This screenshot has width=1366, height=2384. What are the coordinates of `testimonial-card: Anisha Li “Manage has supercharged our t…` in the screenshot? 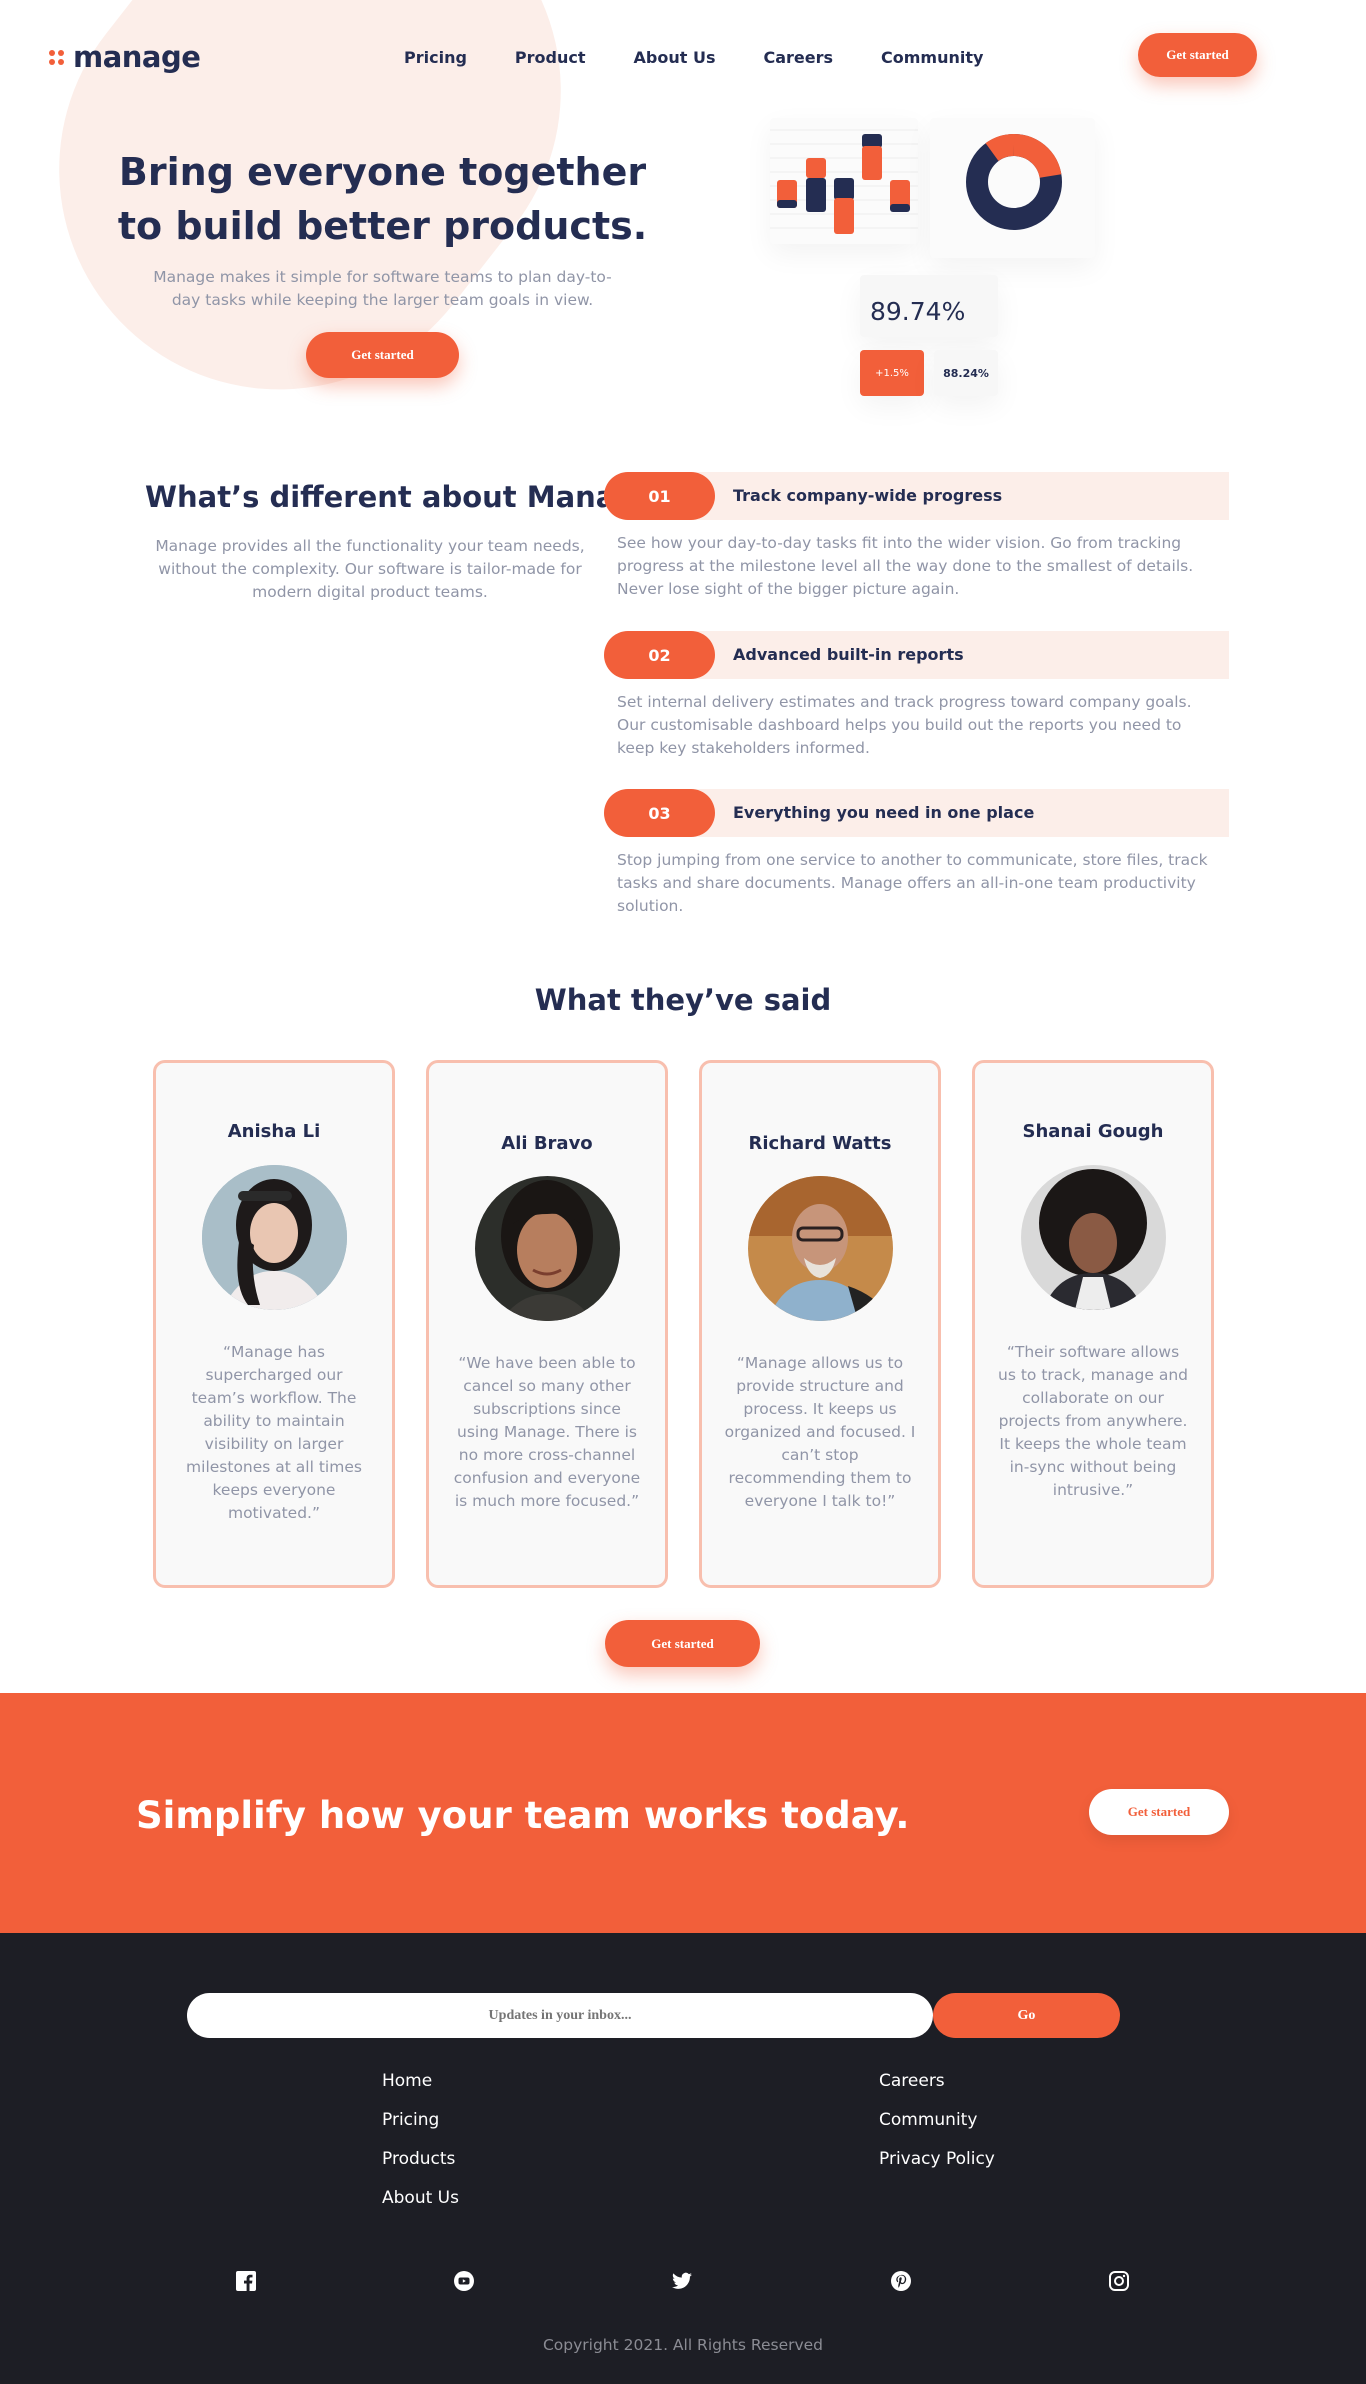 It's located at (274, 1324).